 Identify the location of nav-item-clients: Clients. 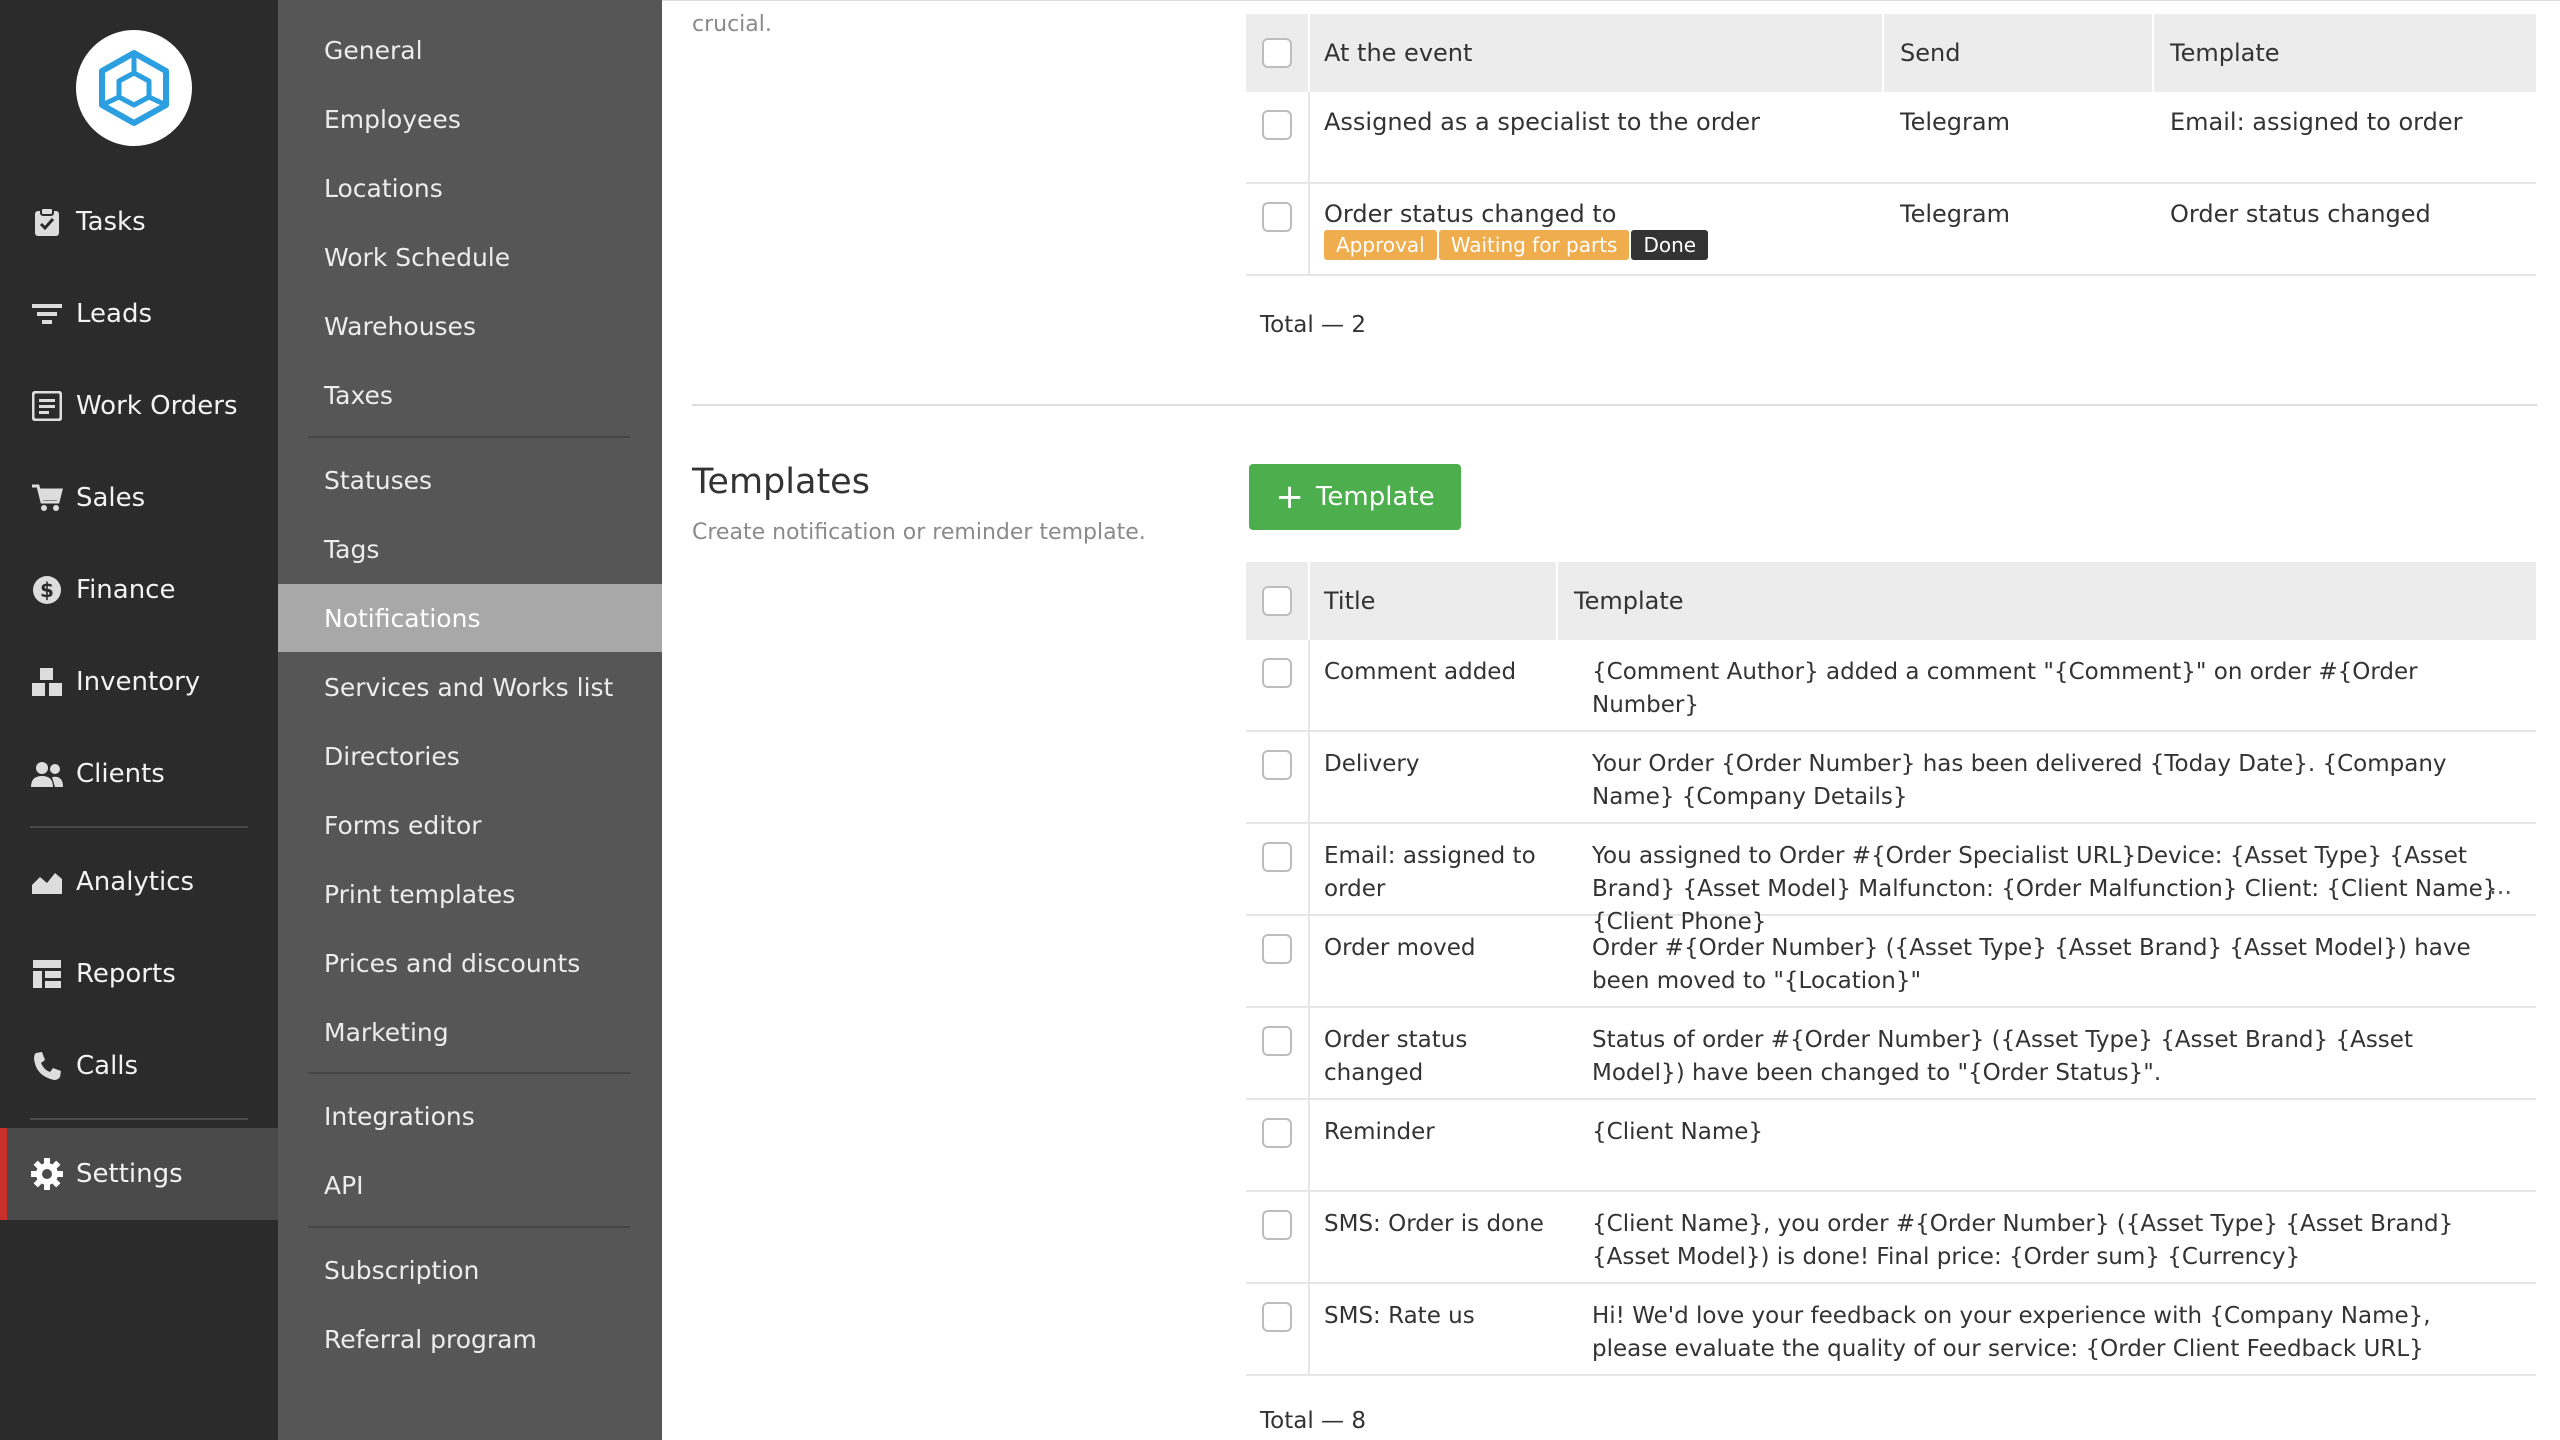
(139, 774).